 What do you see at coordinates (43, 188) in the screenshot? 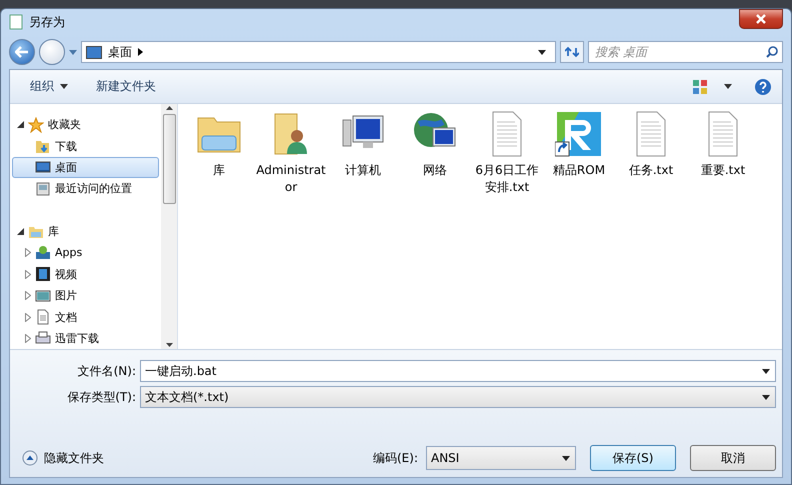
I see `recent-places-icon` at bounding box center [43, 188].